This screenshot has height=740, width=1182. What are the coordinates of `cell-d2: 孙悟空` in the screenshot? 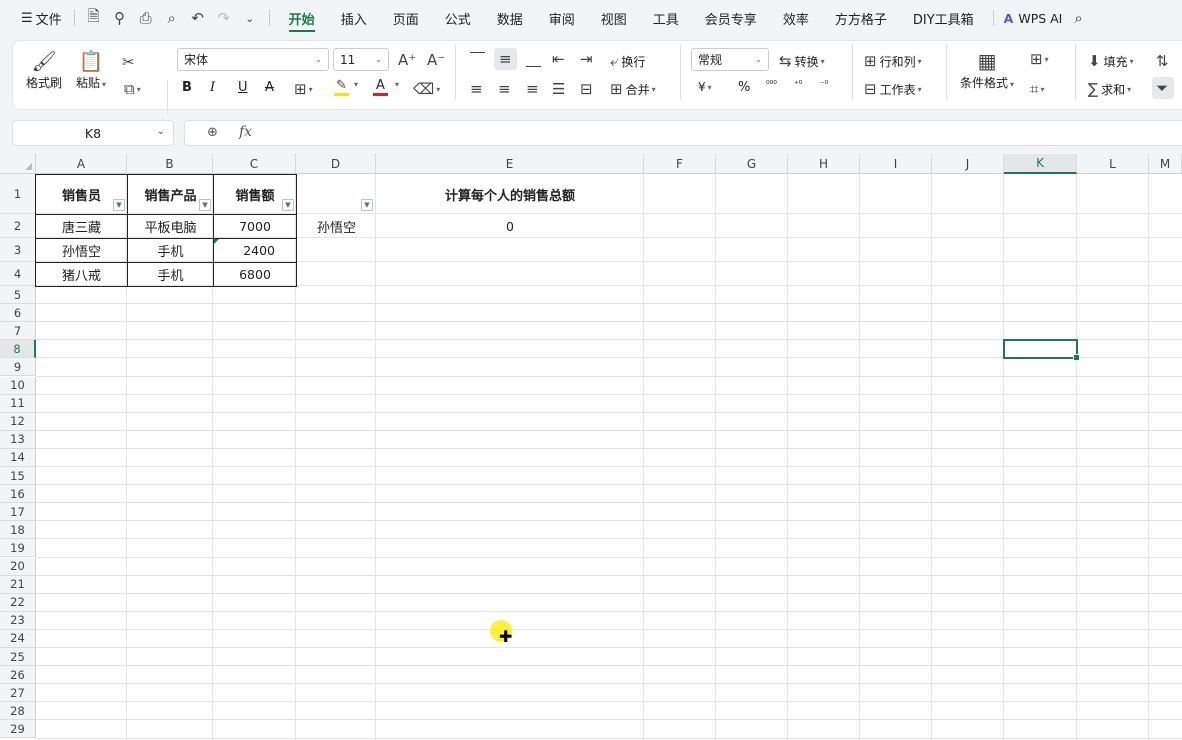 It's located at (336, 226).